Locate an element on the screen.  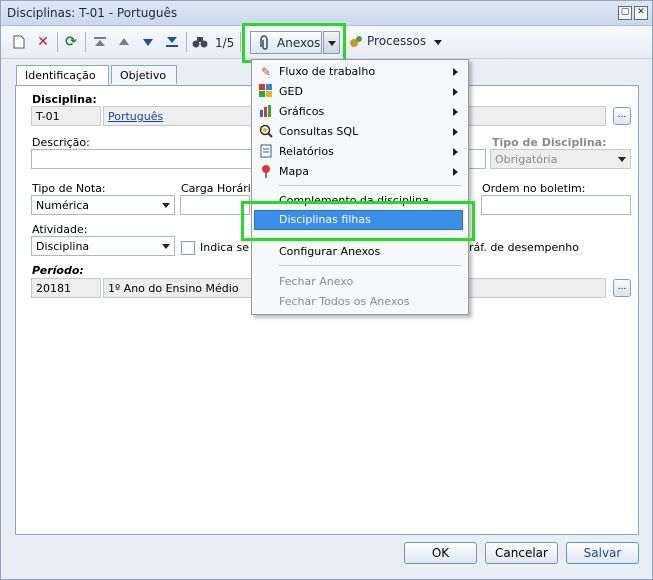
chart-icon is located at coordinates (266, 112).